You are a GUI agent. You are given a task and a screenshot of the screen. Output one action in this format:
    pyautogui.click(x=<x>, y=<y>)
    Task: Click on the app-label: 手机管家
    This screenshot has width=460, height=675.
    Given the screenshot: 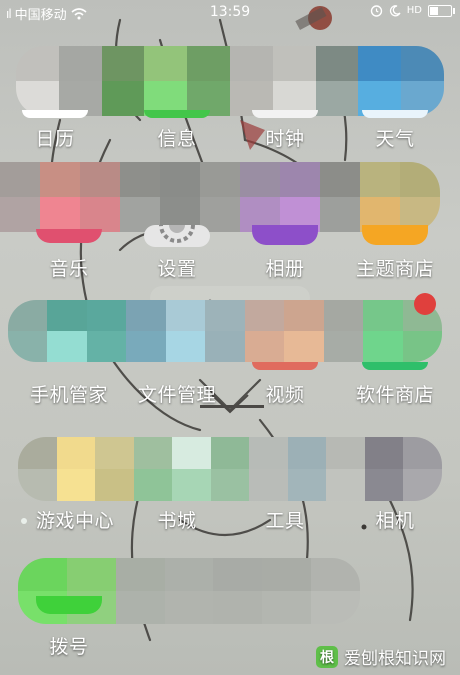 What is the action you would take?
    pyautogui.click(x=68, y=395)
    